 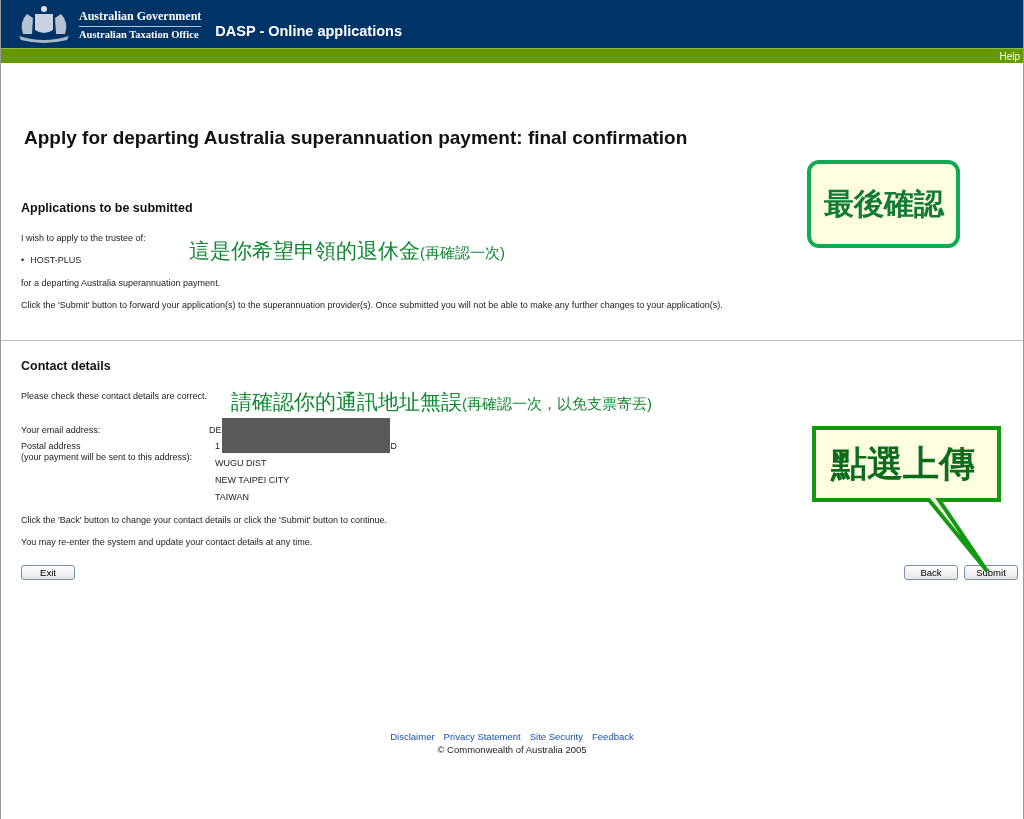 What do you see at coordinates (216, 430) in the screenshot?
I see `email-value: DE` at bounding box center [216, 430].